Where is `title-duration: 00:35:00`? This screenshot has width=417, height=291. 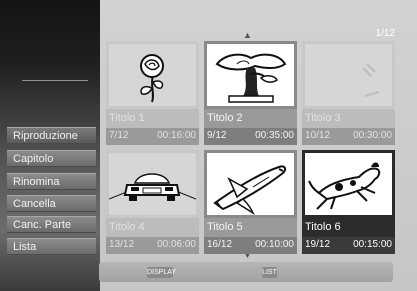 title-duration: 00:35:00 is located at coordinates (274, 135).